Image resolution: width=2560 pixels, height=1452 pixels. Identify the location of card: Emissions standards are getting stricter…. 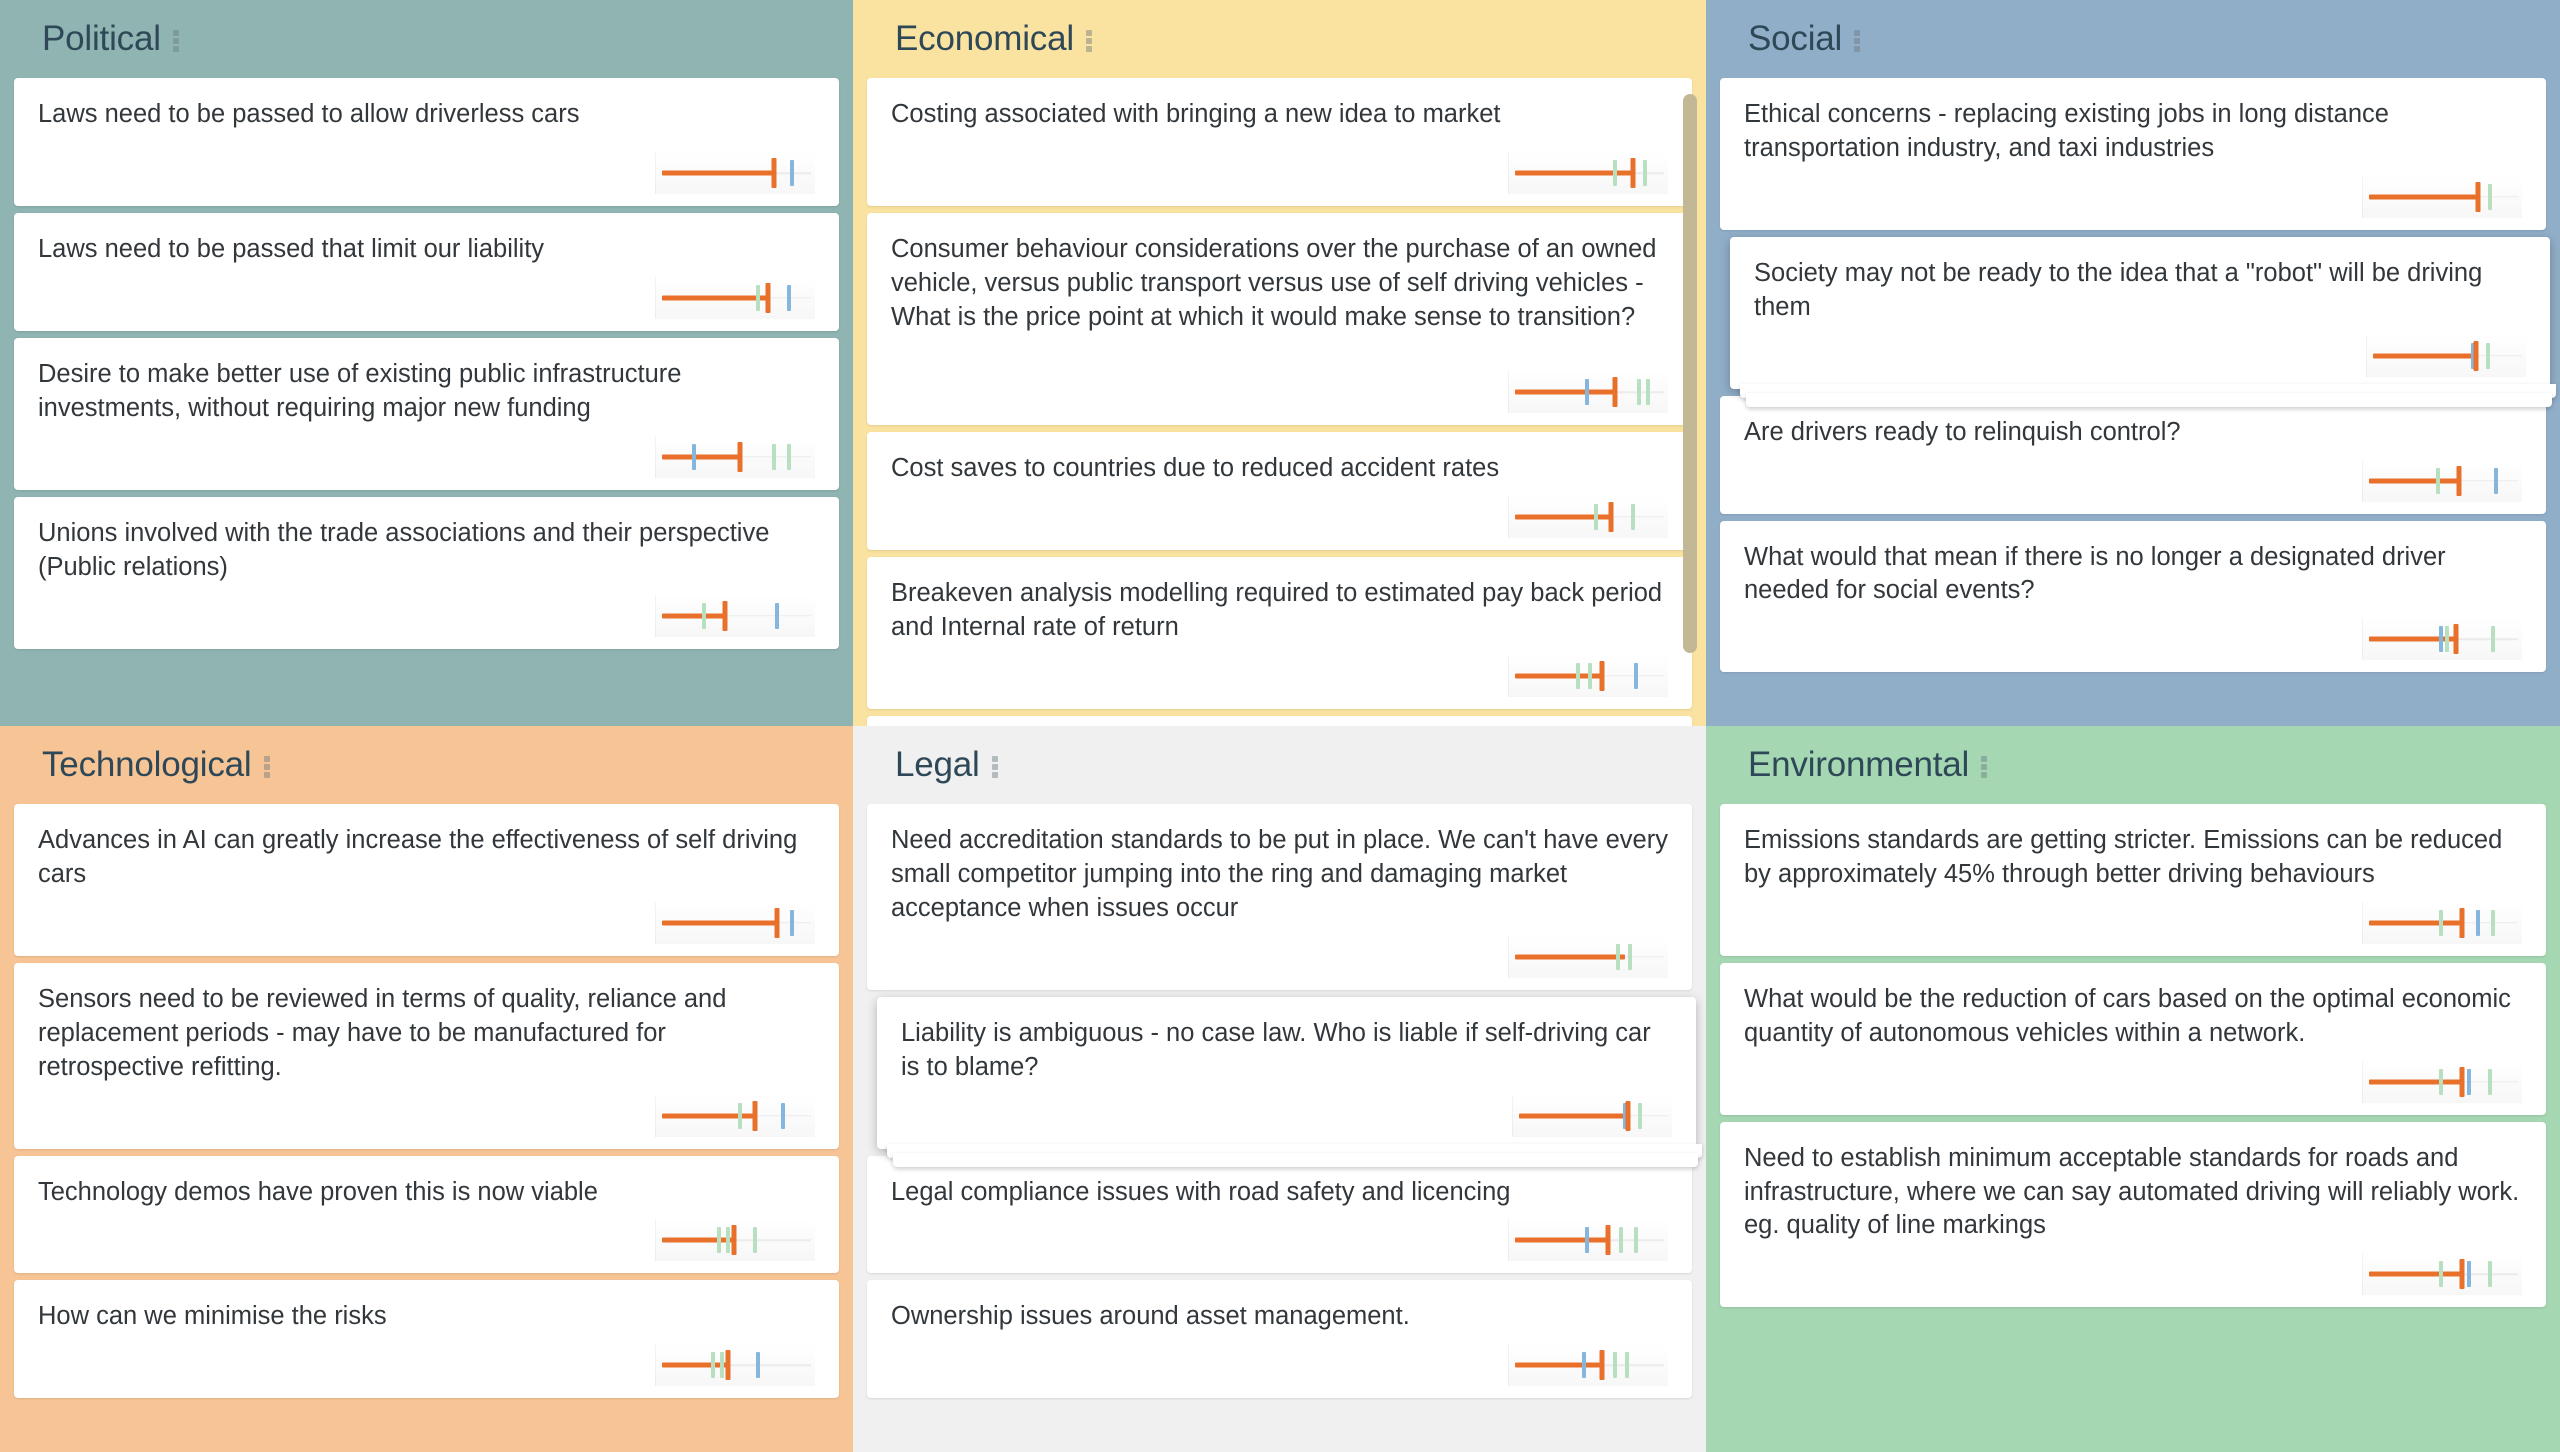
(2133, 880).